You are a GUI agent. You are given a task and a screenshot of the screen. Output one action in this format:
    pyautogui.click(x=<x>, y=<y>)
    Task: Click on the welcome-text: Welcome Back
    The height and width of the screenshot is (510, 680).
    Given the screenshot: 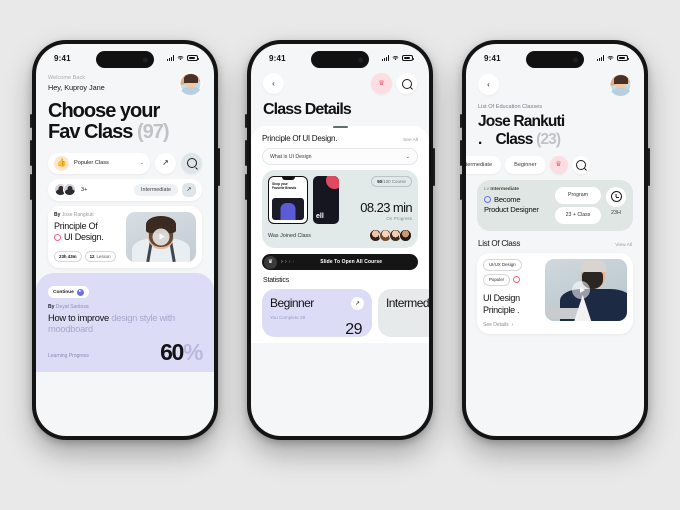 What is the action you would take?
    pyautogui.click(x=67, y=78)
    